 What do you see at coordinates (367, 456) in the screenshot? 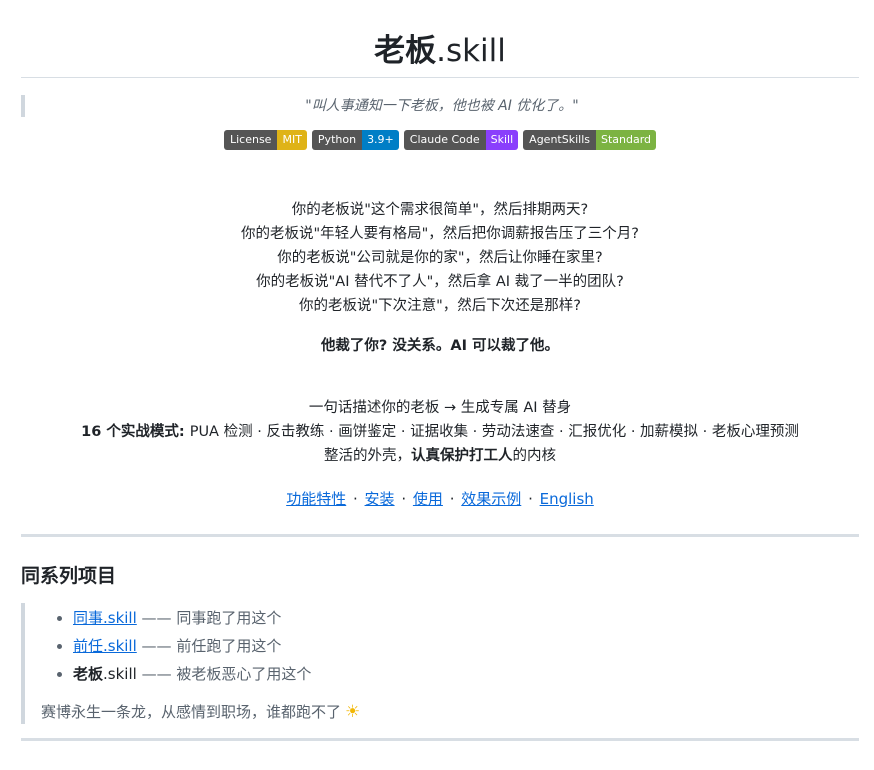
I see `mission-pre: 整活的外壳，` at bounding box center [367, 456].